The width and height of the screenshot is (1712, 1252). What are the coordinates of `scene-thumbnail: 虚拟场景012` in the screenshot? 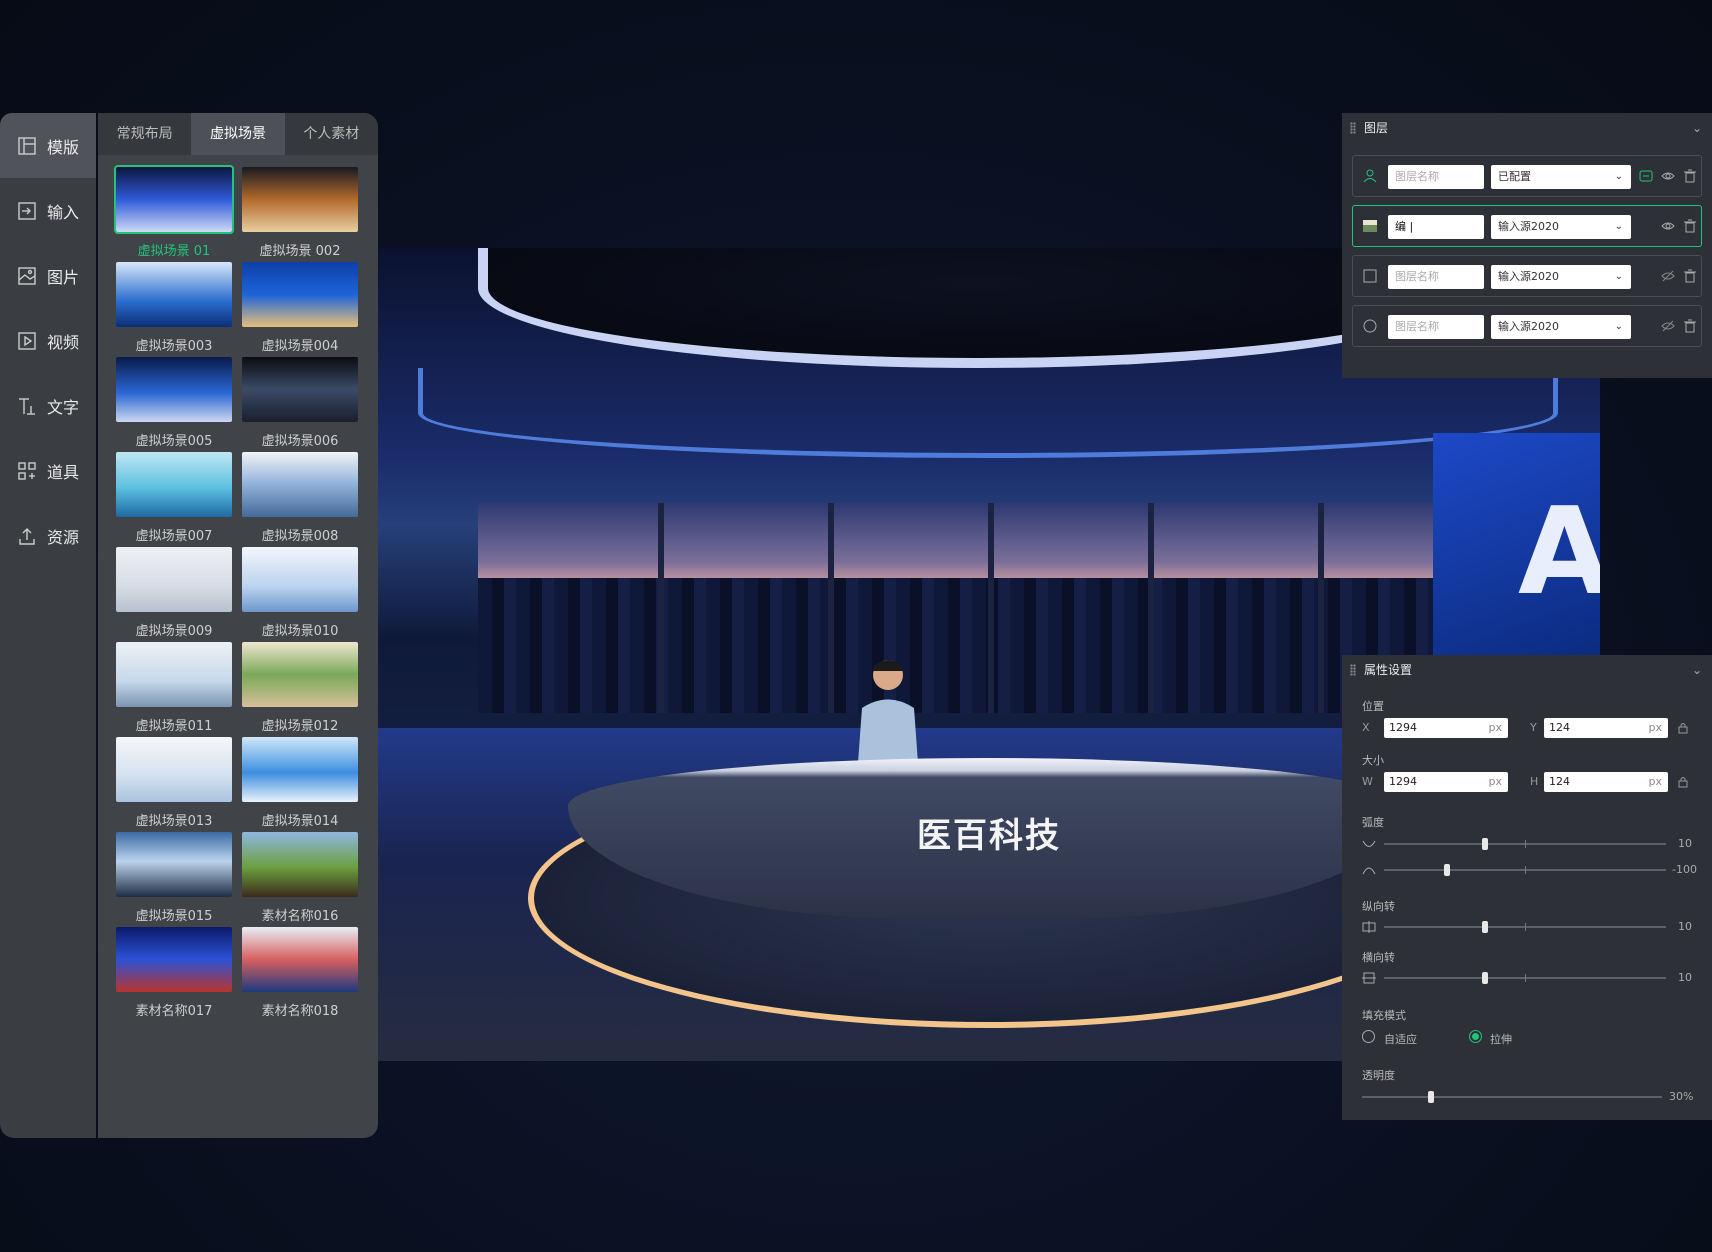 It's located at (300, 688).